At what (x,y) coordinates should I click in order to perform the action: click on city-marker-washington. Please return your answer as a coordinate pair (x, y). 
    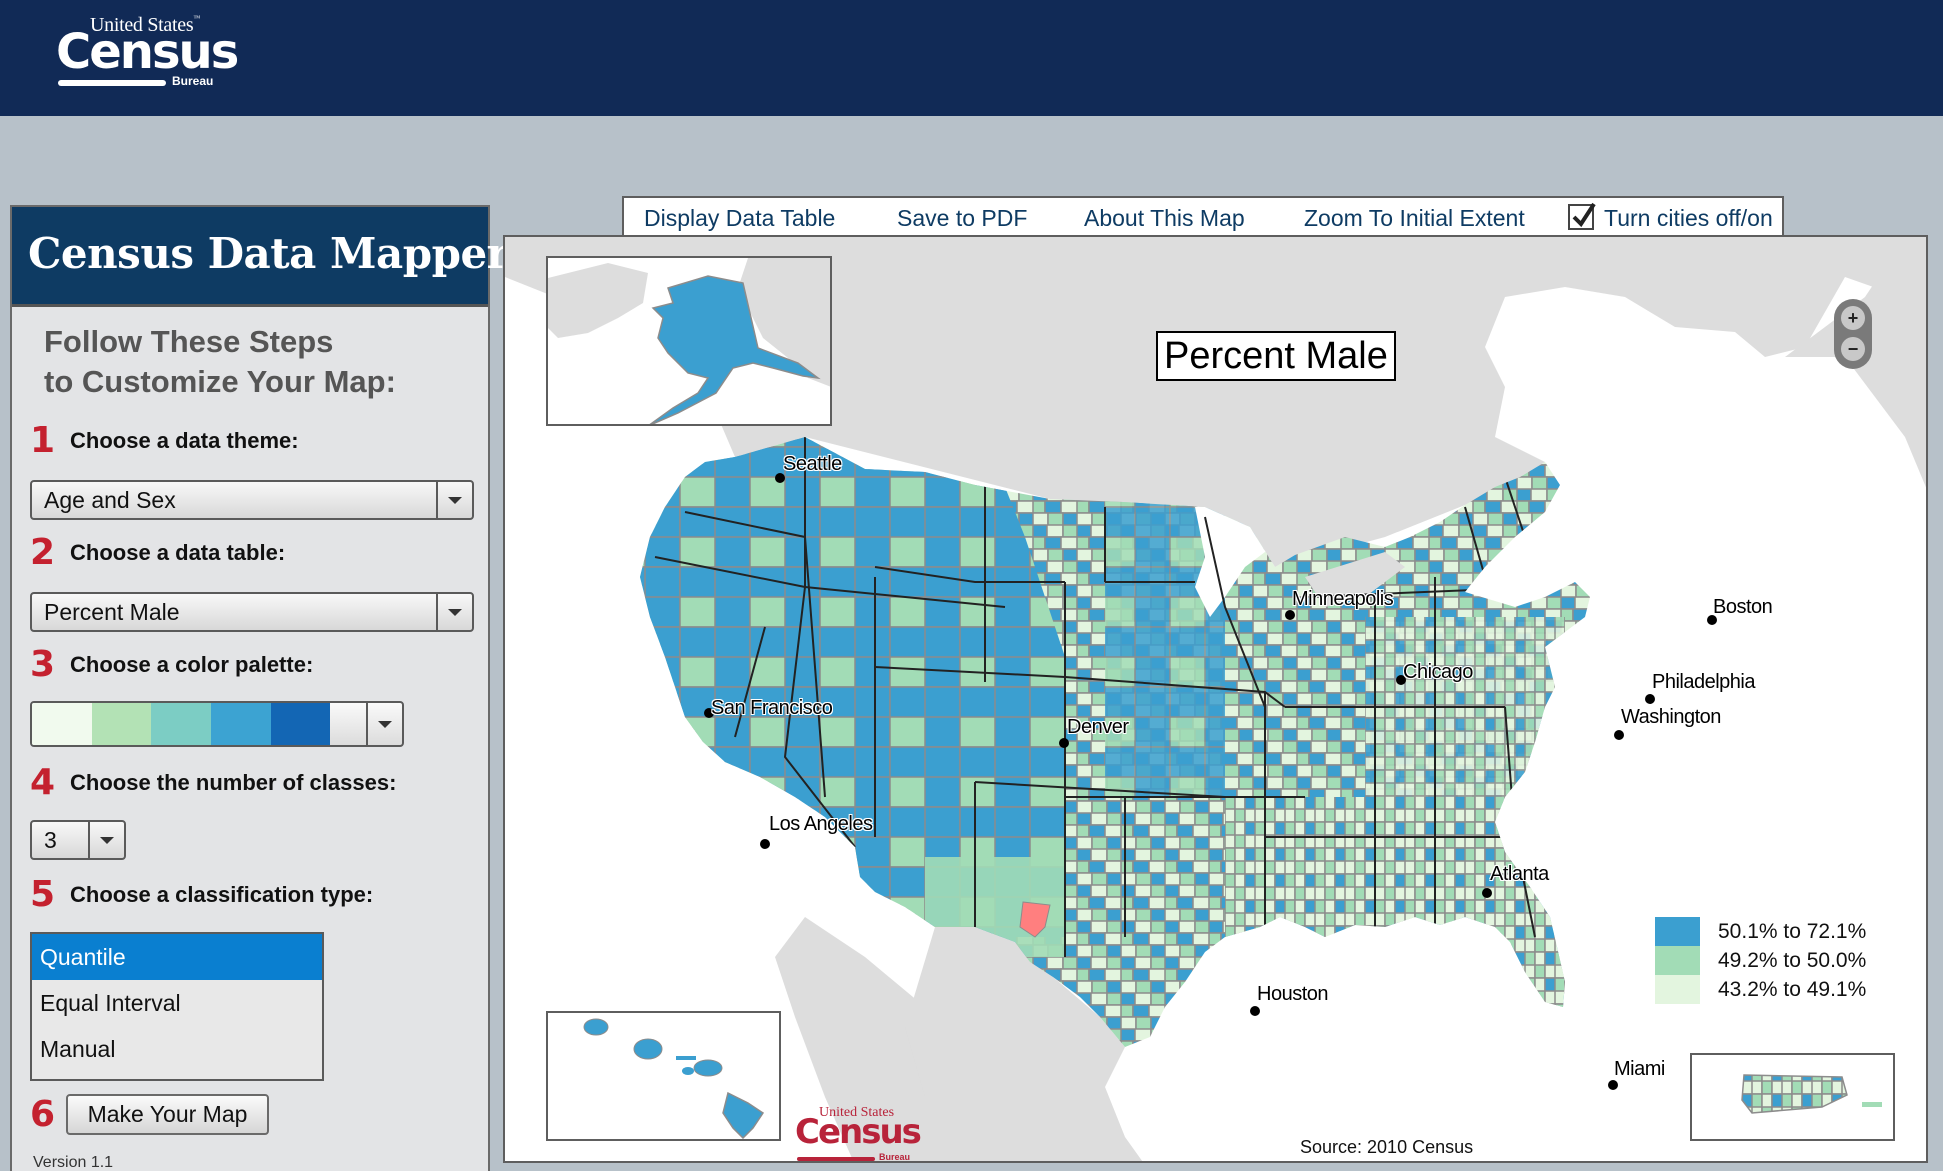
    Looking at the image, I should click on (1619, 735).